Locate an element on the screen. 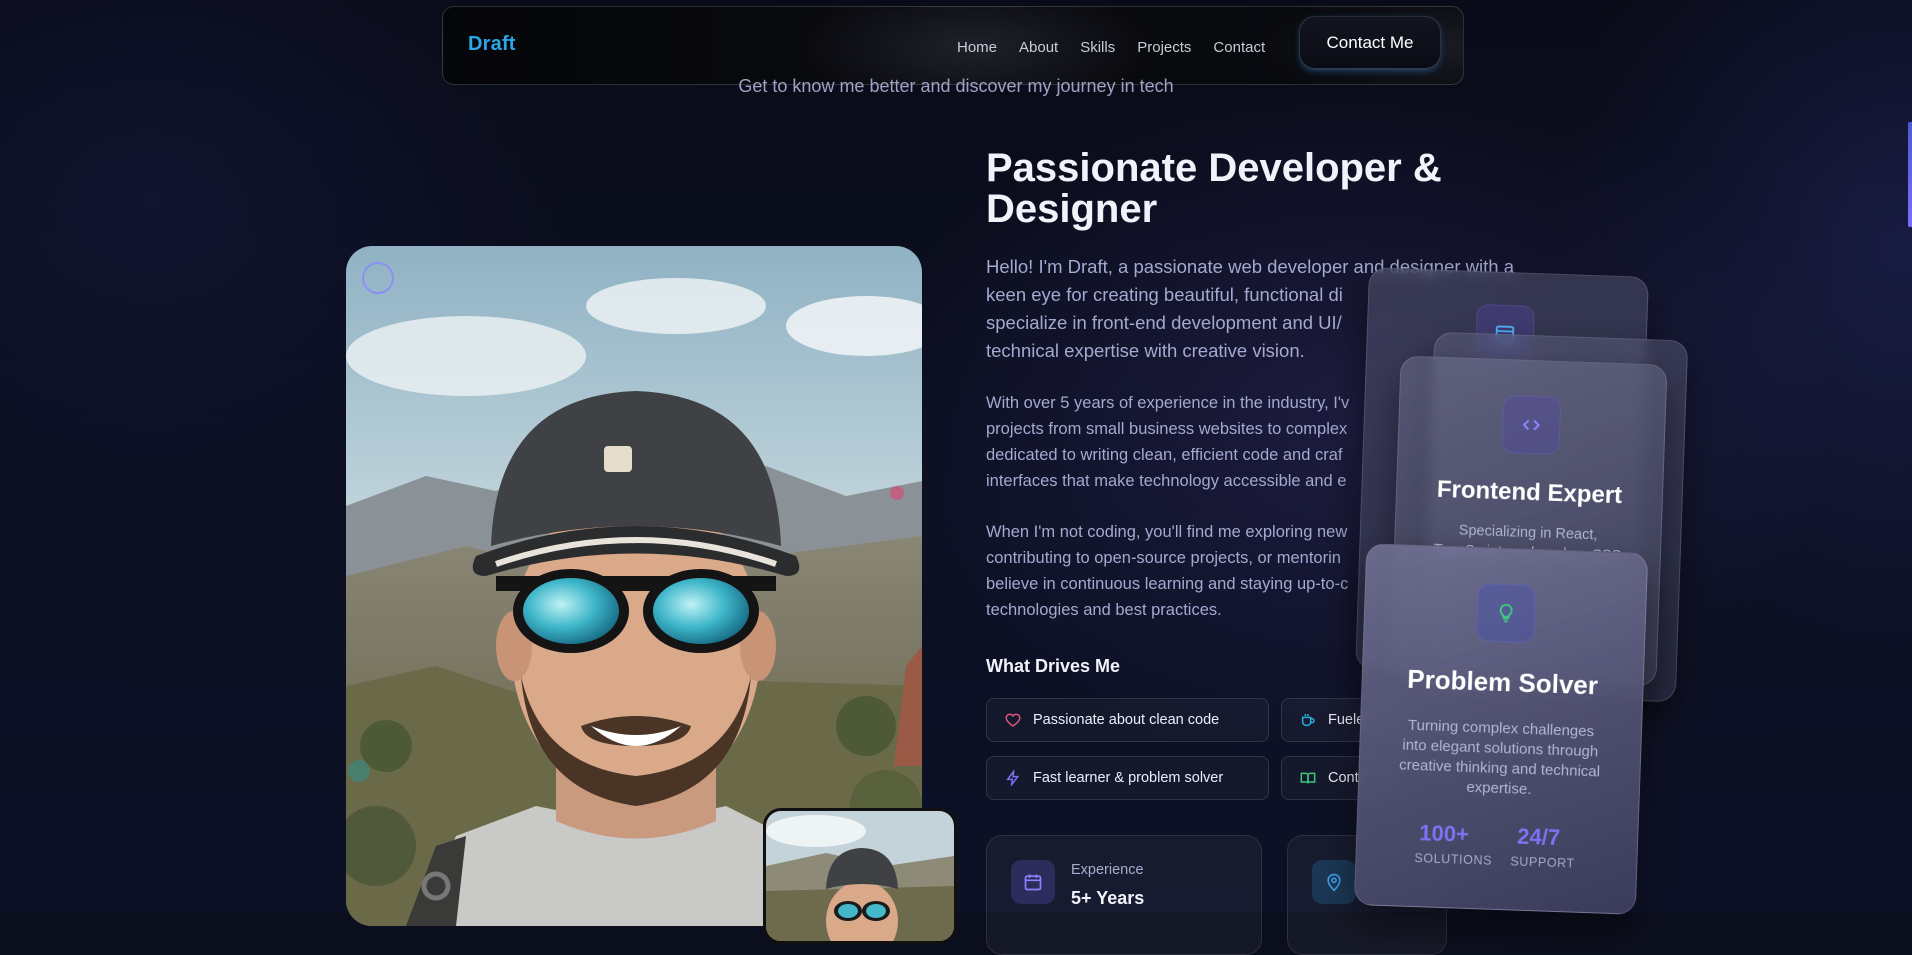  problem-solver-title: Problem Solver is located at coordinates (1502, 682).